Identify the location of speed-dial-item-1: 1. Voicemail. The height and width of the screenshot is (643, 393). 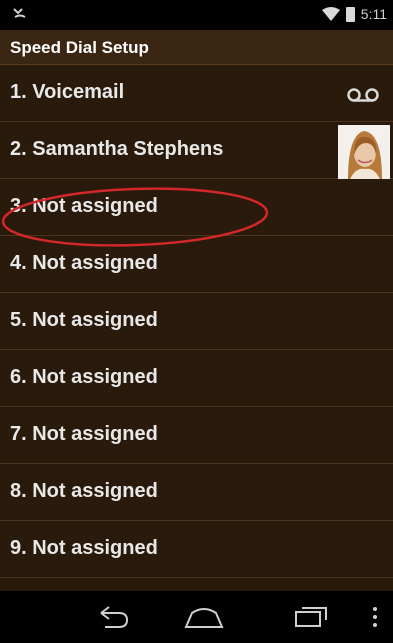
(196, 93).